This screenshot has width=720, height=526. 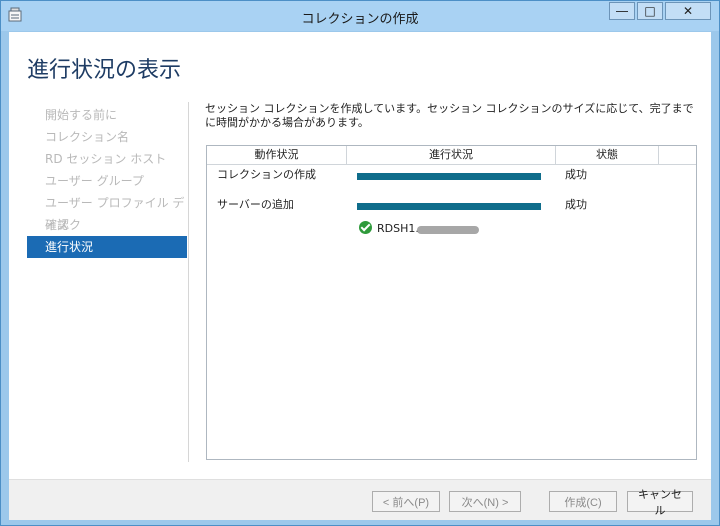 I want to click on nav-item-confirmation: 確認, so click(x=107, y=225).